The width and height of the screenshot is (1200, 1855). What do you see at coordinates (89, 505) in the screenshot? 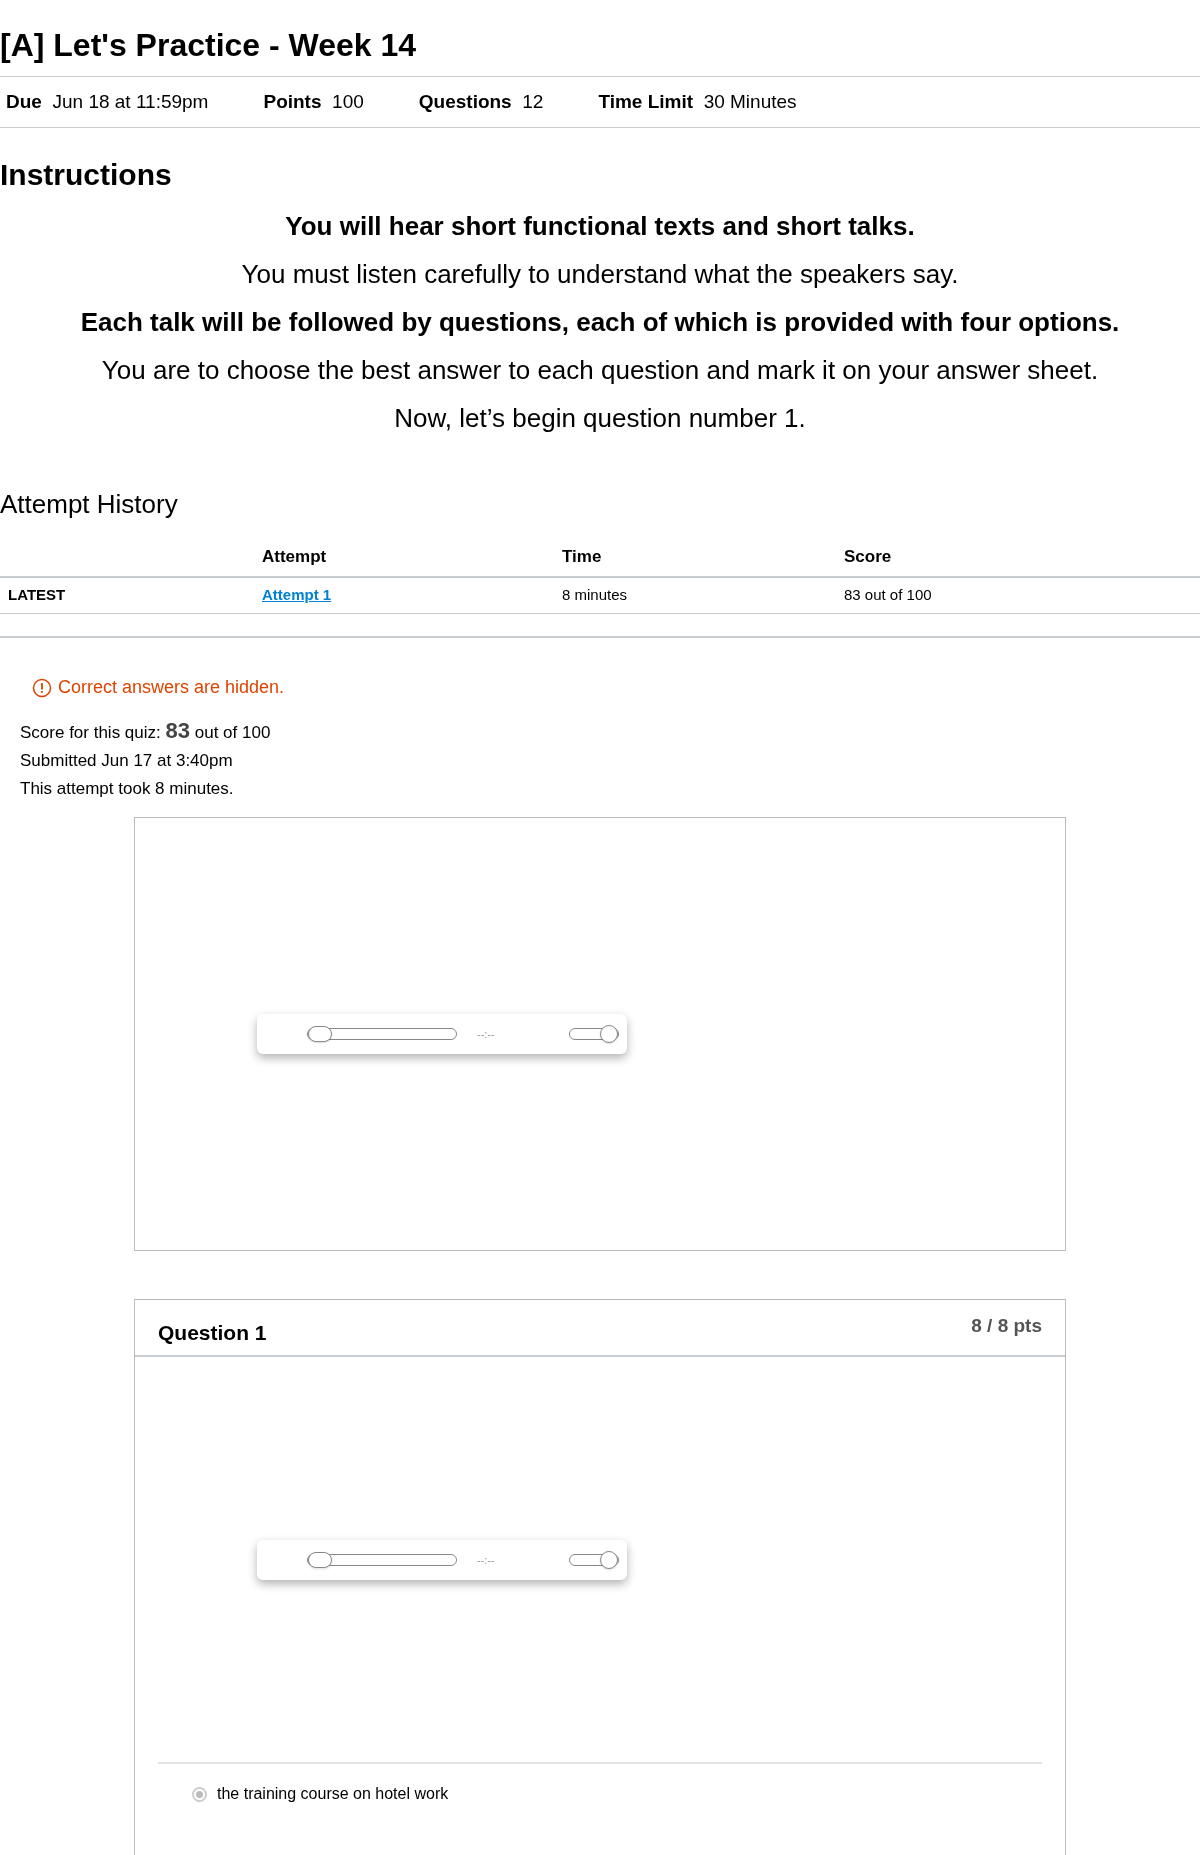
I see `section-heading: Attempt History` at bounding box center [89, 505].